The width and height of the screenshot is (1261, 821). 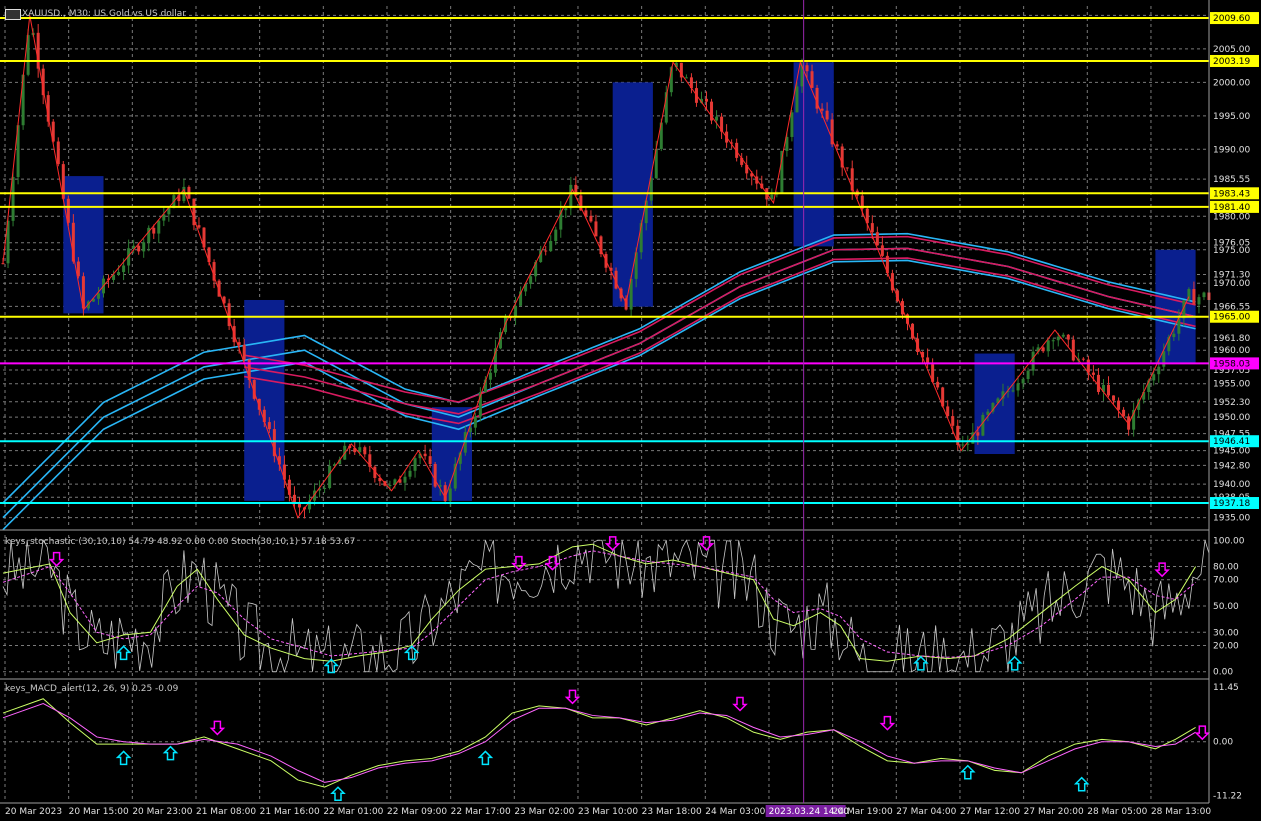 I want to click on time-tick-label: 23 Mar 10:00, so click(x=608, y=812).